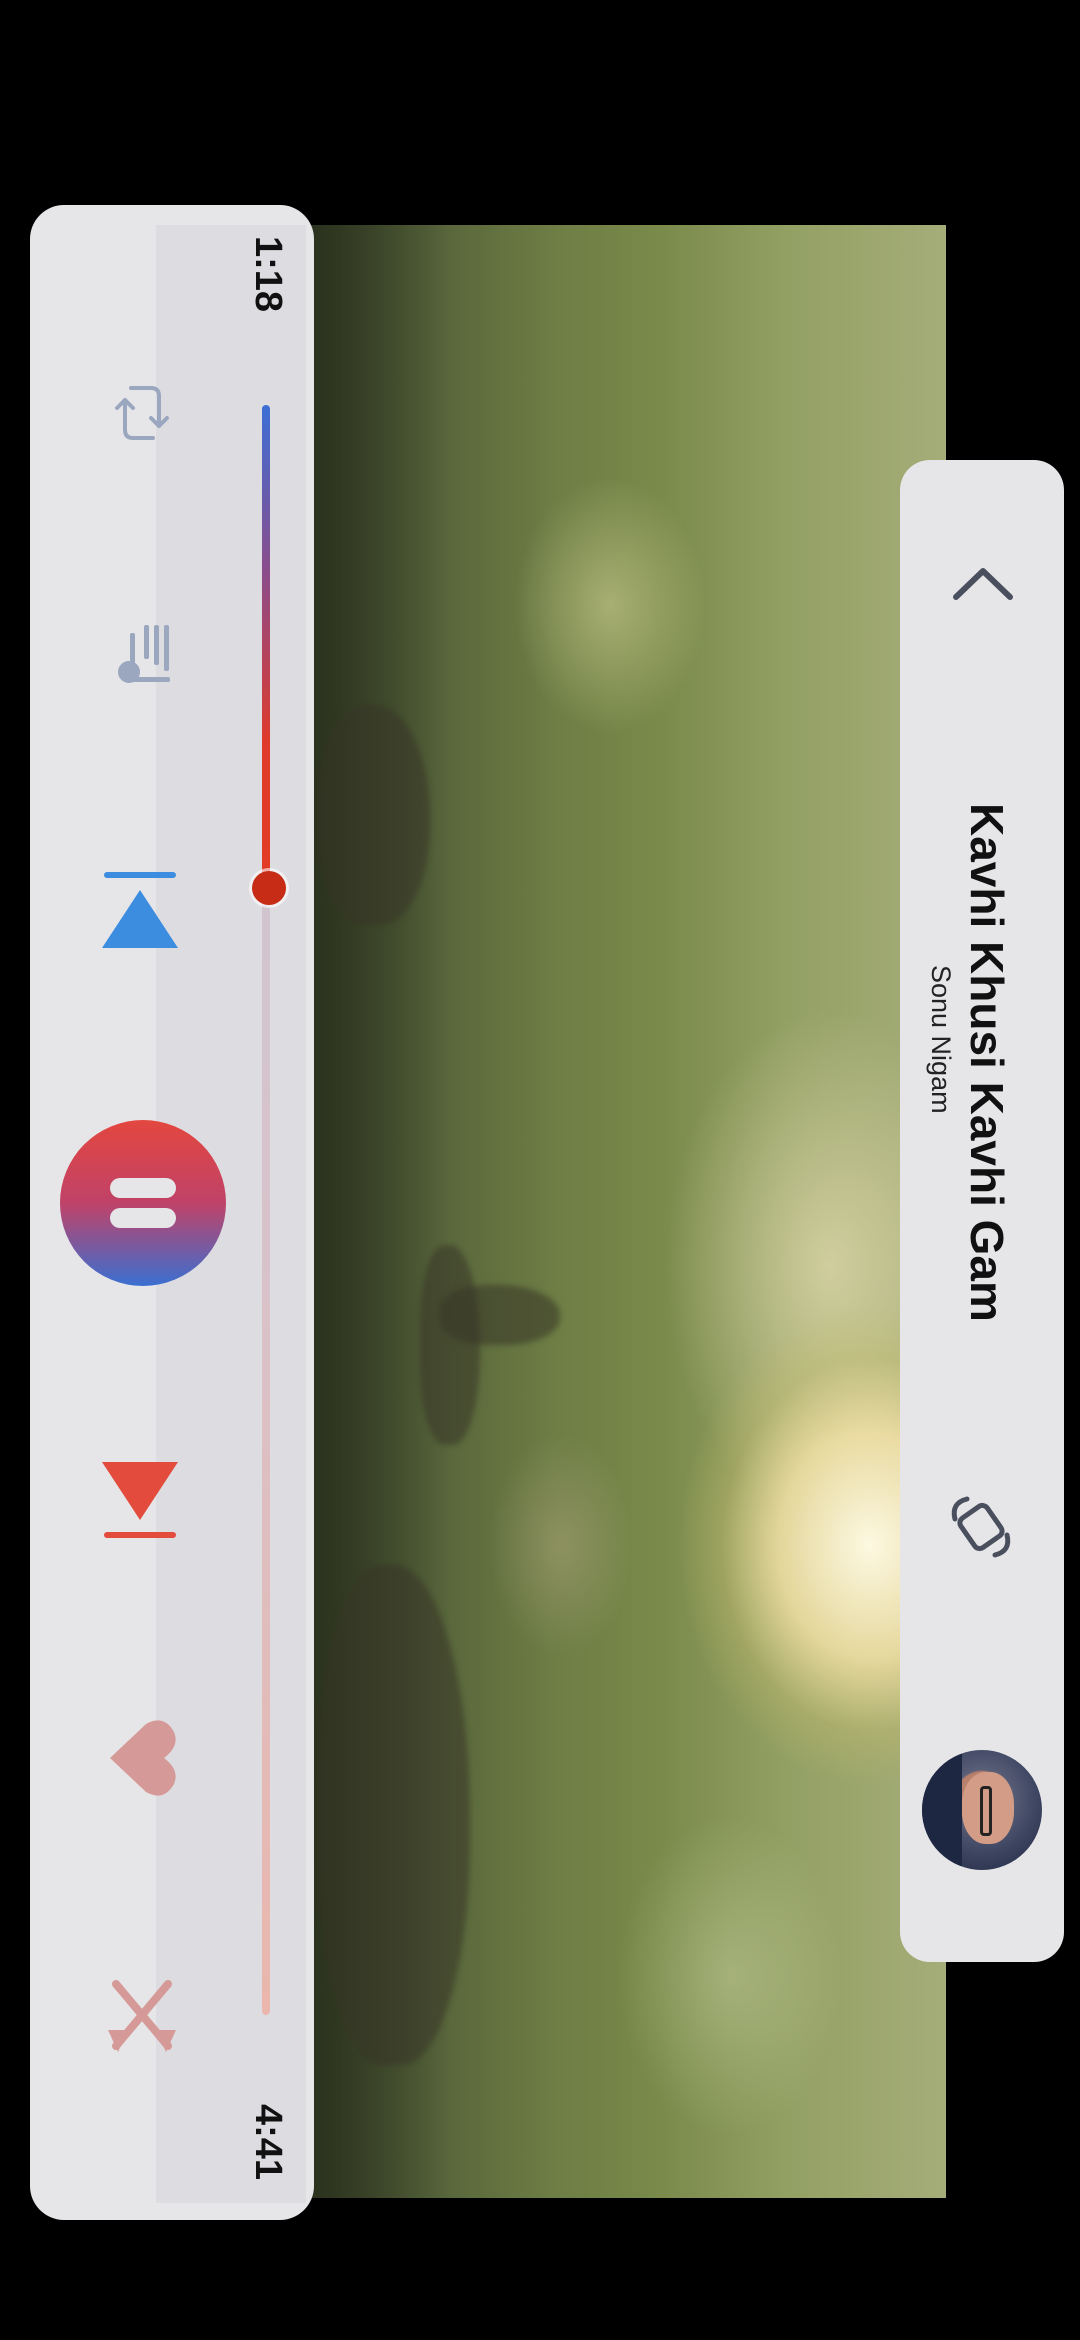 Image resolution: width=1080 pixels, height=2340 pixels. What do you see at coordinates (942, 1810) in the screenshot?
I see `avatar-shirt` at bounding box center [942, 1810].